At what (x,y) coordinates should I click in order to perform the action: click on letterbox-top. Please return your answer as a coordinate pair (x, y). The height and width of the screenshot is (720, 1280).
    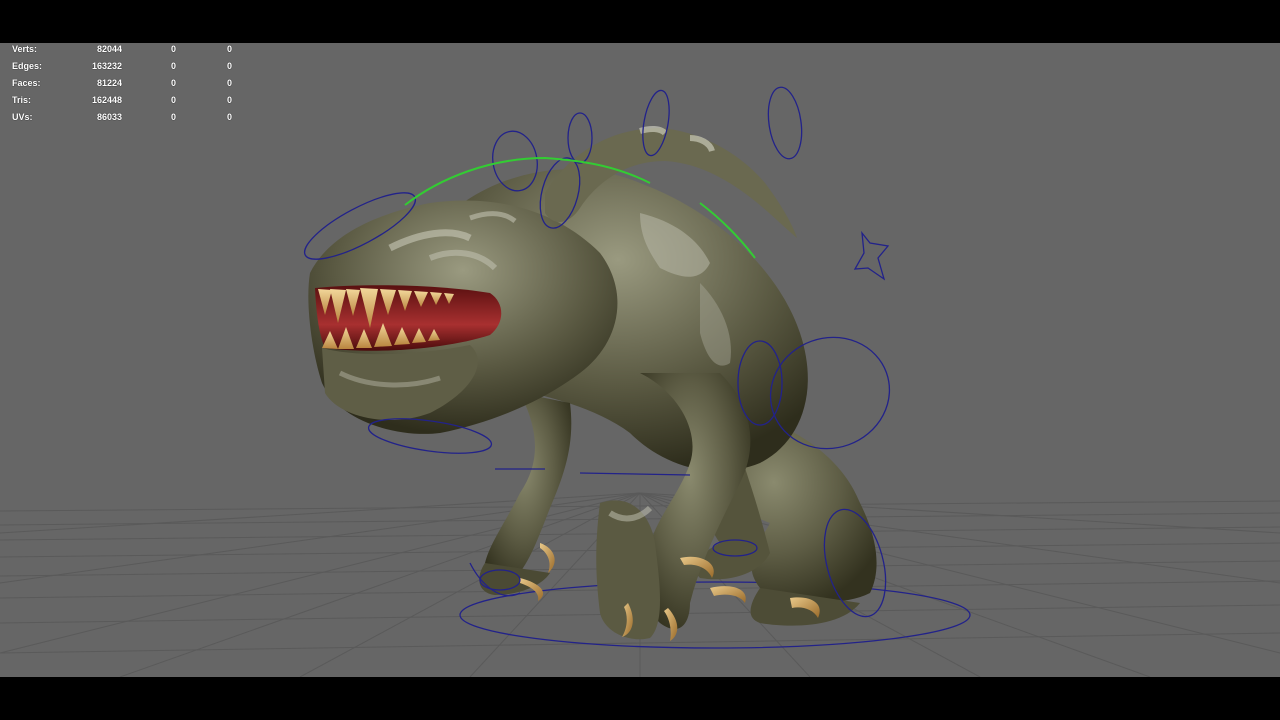
    Looking at the image, I should click on (640, 21).